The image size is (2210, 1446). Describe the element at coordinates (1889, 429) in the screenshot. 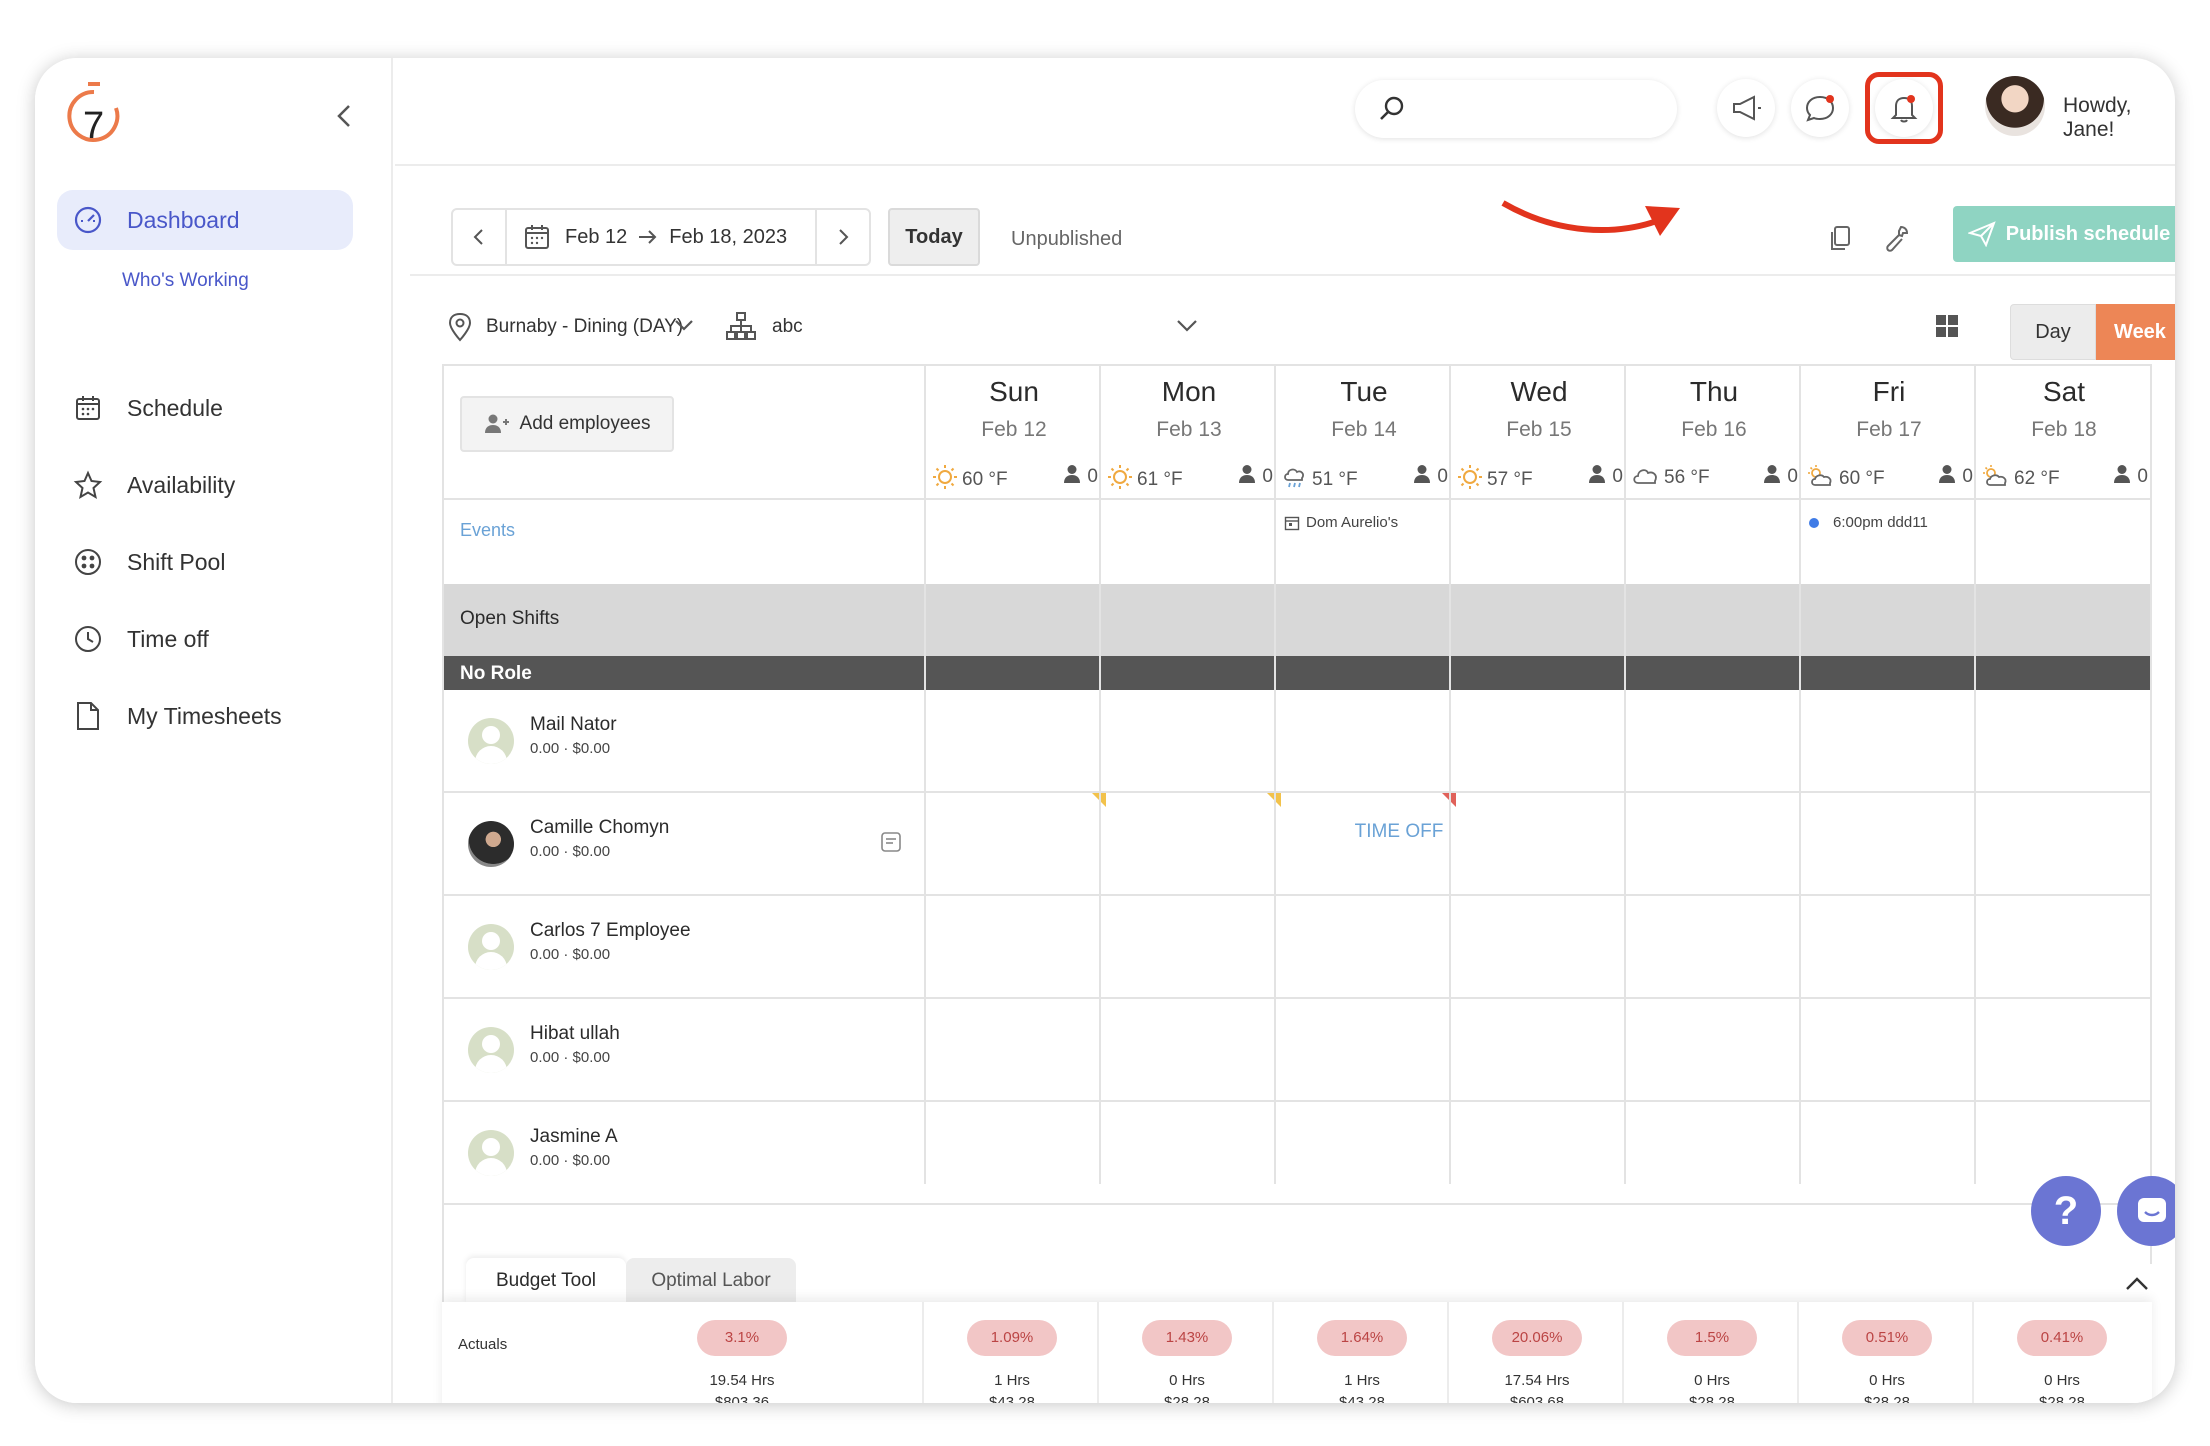

I see `day-date: Feb 17` at that location.